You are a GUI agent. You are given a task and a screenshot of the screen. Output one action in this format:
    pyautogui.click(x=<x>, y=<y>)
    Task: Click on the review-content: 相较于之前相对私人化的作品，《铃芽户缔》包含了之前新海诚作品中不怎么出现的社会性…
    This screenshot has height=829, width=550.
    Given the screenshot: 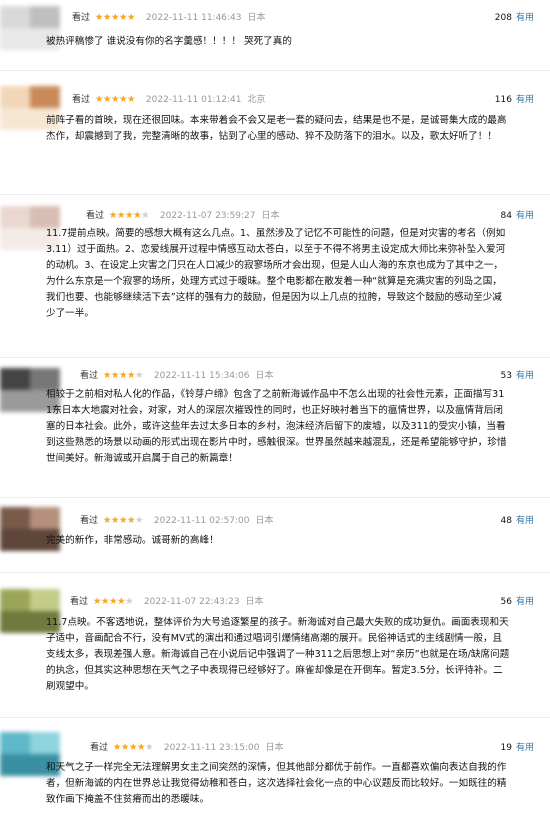 What is the action you would take?
    pyautogui.click(x=276, y=426)
    